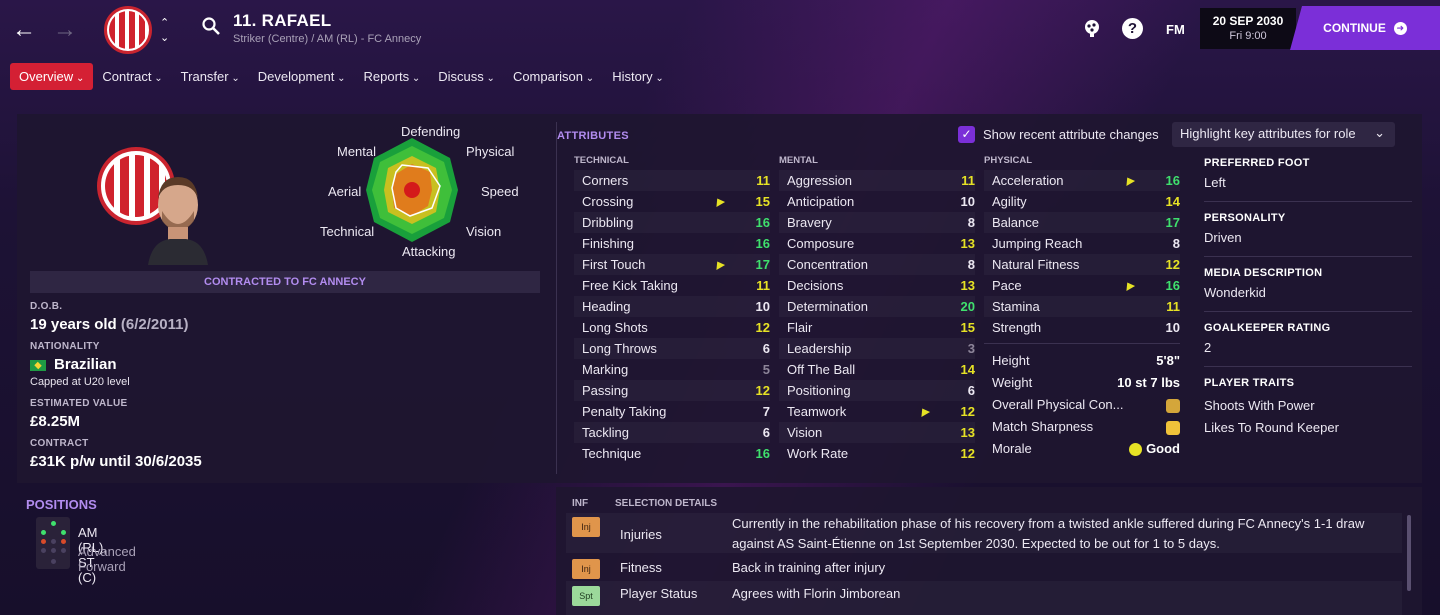  What do you see at coordinates (1043, 426) in the screenshot?
I see `sharpness-label: Match Sharpness` at bounding box center [1043, 426].